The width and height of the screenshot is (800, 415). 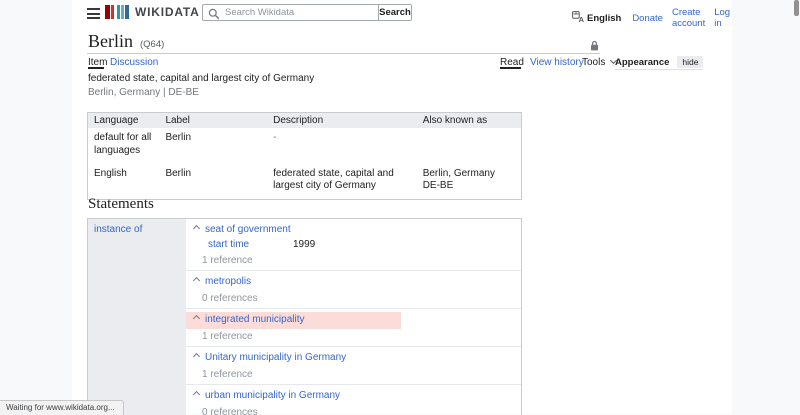 I want to click on col-language: Language, so click(x=123, y=120).